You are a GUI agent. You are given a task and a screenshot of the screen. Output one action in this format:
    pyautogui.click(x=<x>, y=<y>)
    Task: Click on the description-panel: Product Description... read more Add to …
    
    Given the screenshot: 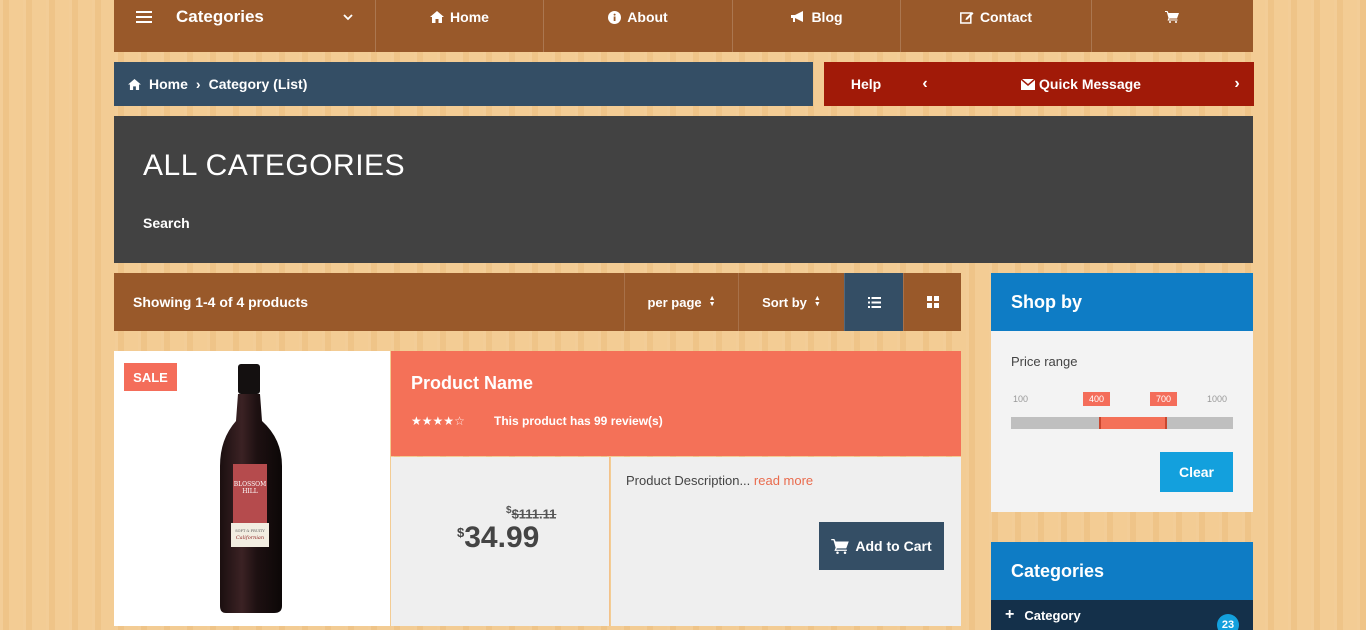 What is the action you would take?
    pyautogui.click(x=786, y=541)
    